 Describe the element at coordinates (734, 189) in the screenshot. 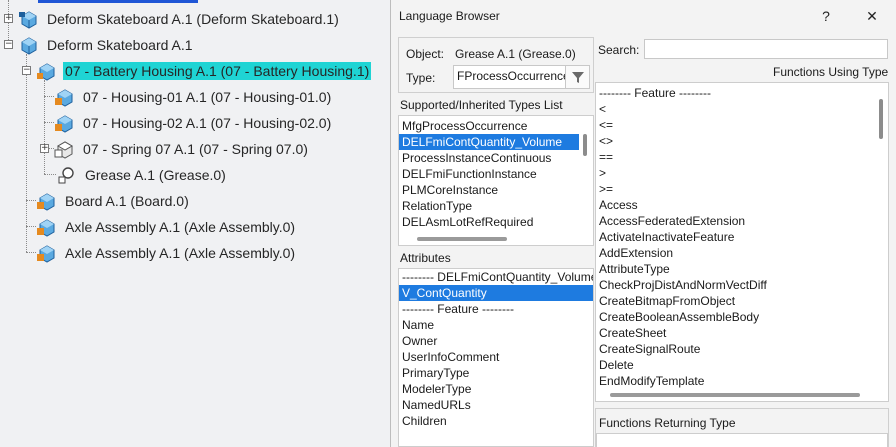

I see `function-list-item: >=` at that location.